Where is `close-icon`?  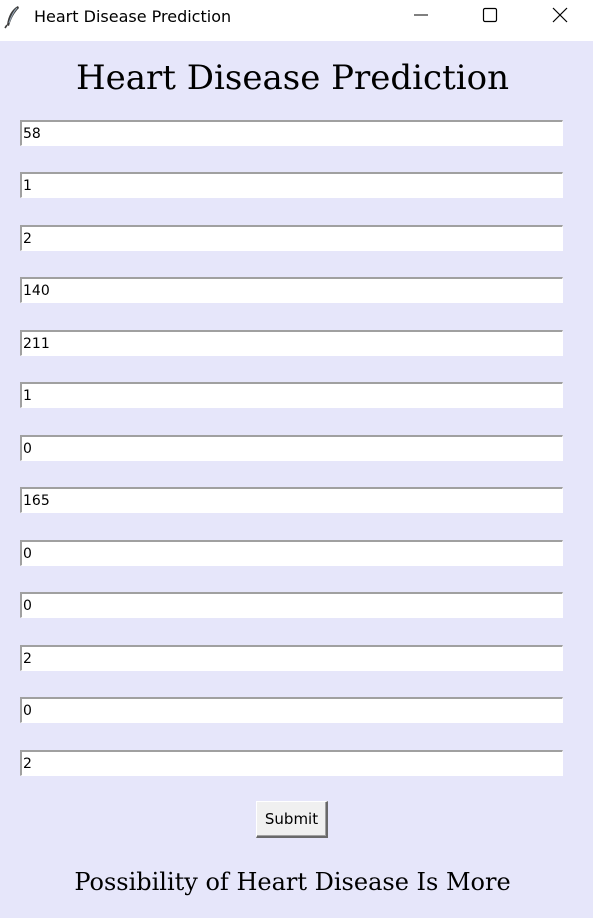
close-icon is located at coordinates (560, 17).